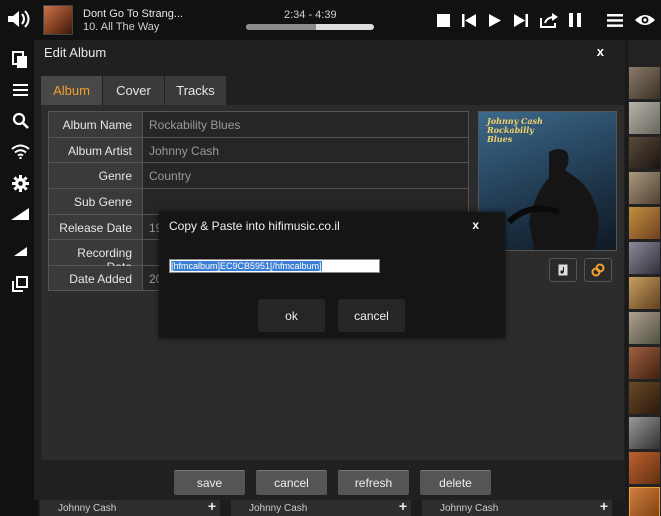 This screenshot has width=661, height=516. Describe the element at coordinates (615, 20) in the screenshot. I see `menu-icon` at that location.